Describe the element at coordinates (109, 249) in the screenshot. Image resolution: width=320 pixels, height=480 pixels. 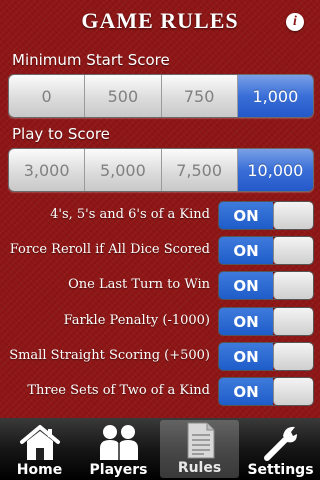
I see `rule-label: Force Reroll if All Dice Scored` at that location.